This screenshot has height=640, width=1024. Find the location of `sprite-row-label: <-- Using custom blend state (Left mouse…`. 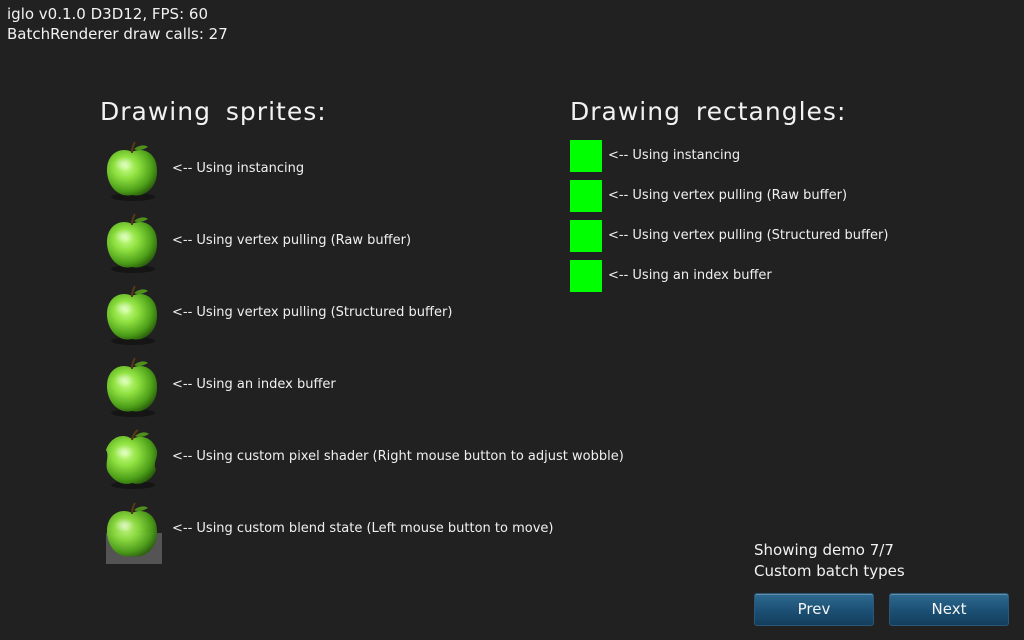

sprite-row-label: <-- Using custom blend state (Left mouse… is located at coordinates (363, 528).